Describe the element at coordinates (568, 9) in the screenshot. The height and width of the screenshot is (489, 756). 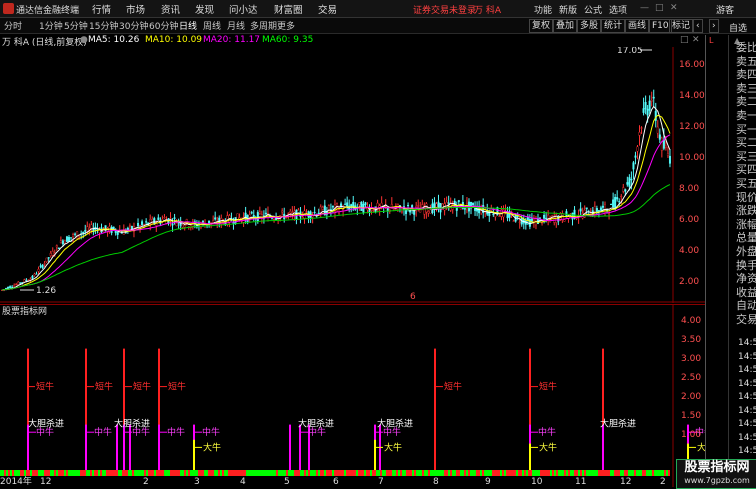
I see `menu-newversion: 新版` at that location.